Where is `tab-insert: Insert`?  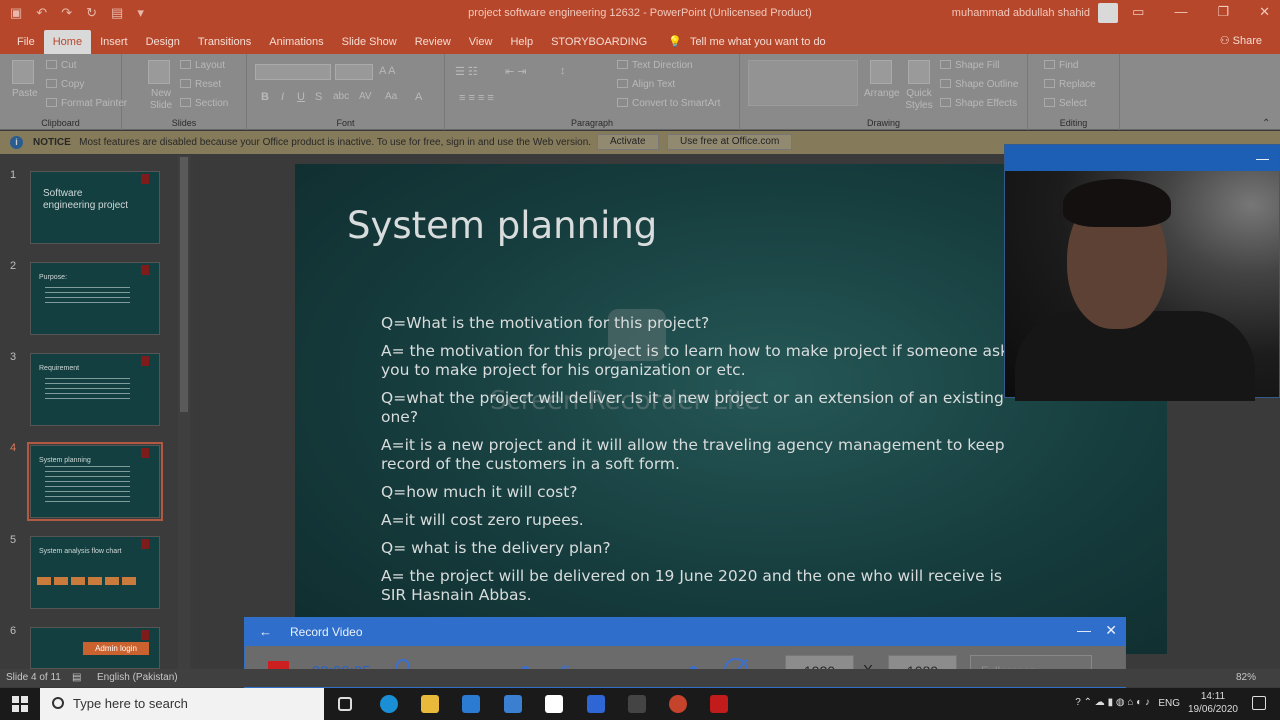 tab-insert: Insert is located at coordinates (114, 42).